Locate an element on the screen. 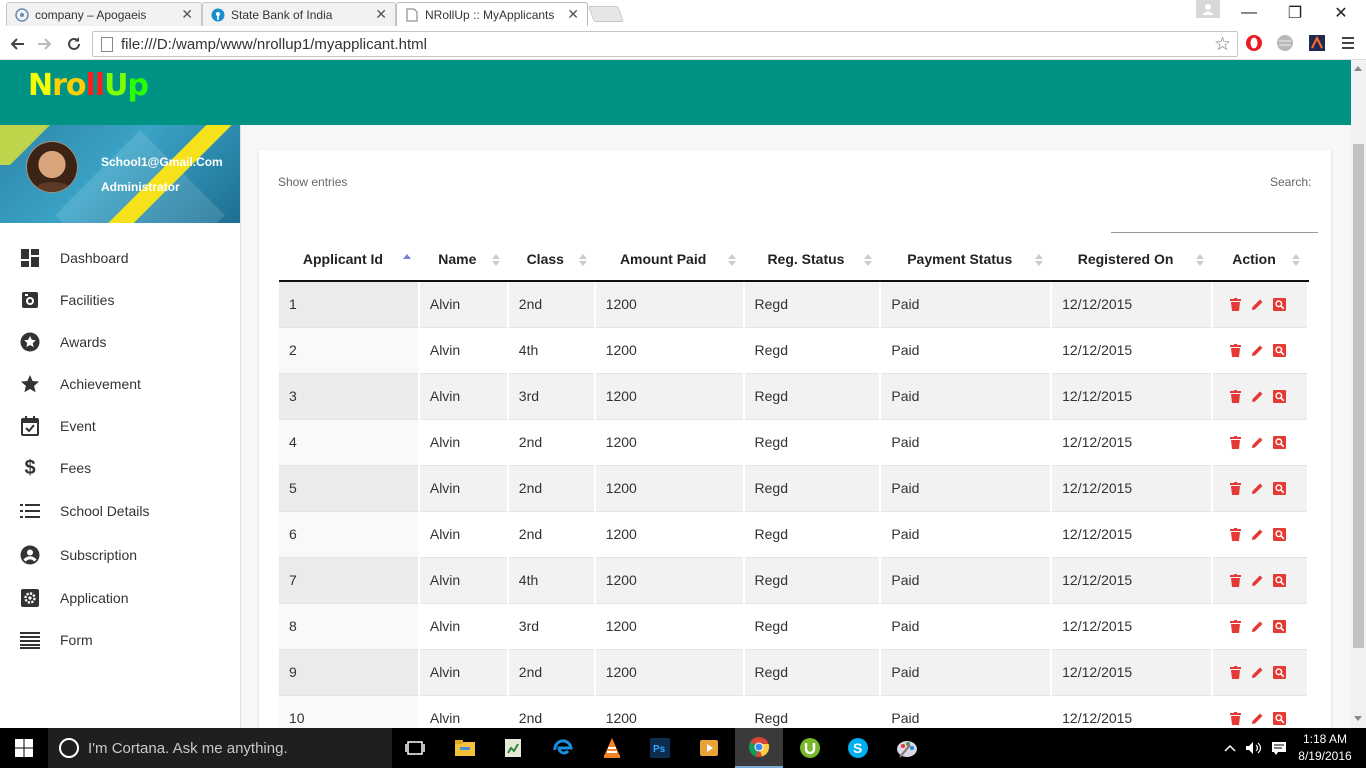 The image size is (1366, 768). page-scrollbar is located at coordinates (1358, 394).